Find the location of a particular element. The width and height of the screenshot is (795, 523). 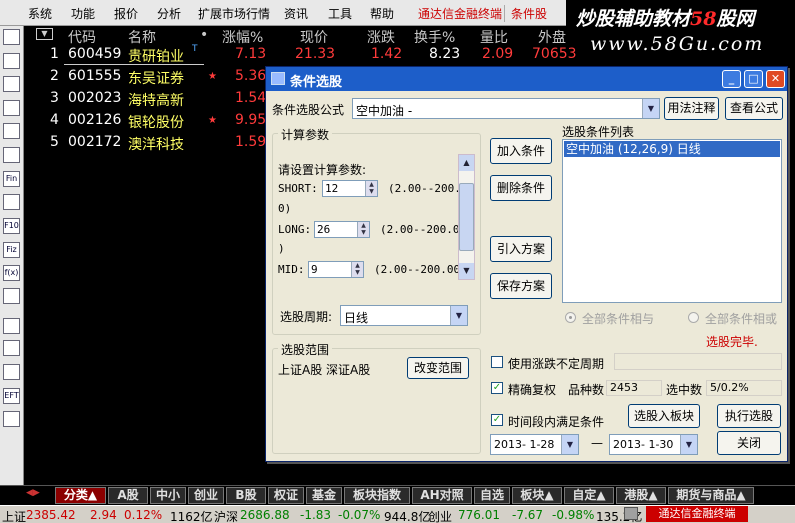

col-code: 代码 is located at coordinates (82, 37).